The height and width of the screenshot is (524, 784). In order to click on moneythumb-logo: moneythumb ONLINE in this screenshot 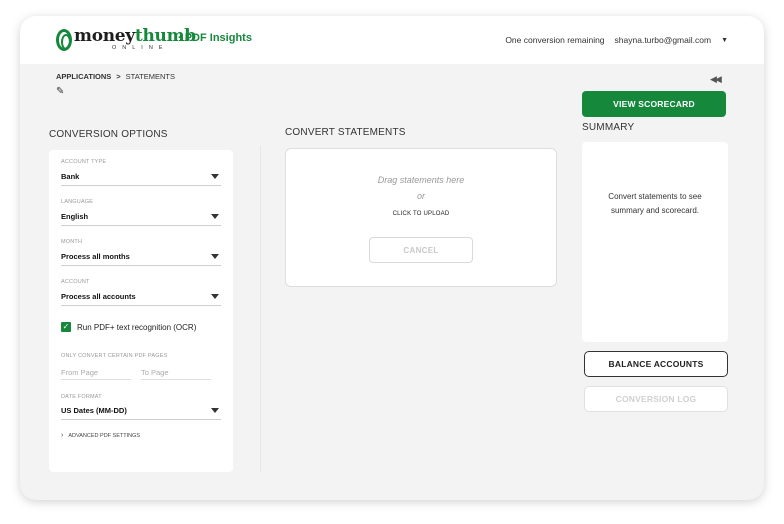, I will do `click(126, 41)`.